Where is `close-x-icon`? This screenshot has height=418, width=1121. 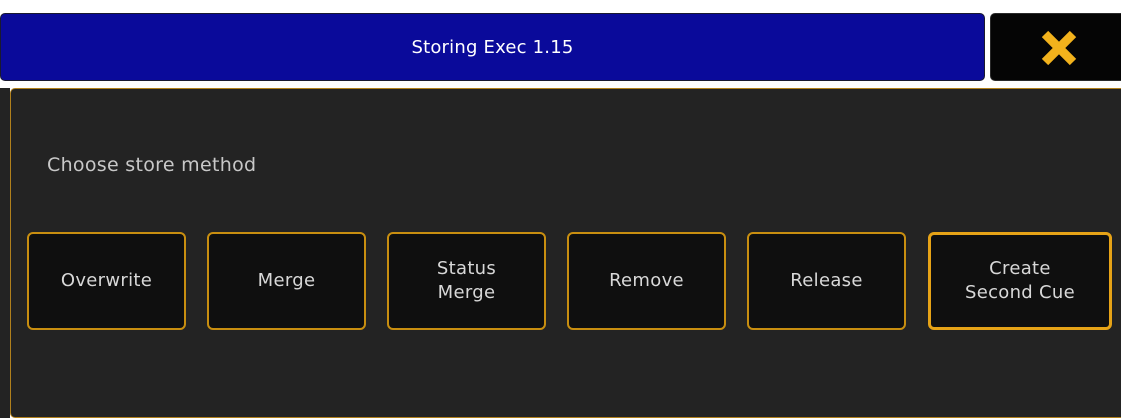 close-x-icon is located at coordinates (1059, 48).